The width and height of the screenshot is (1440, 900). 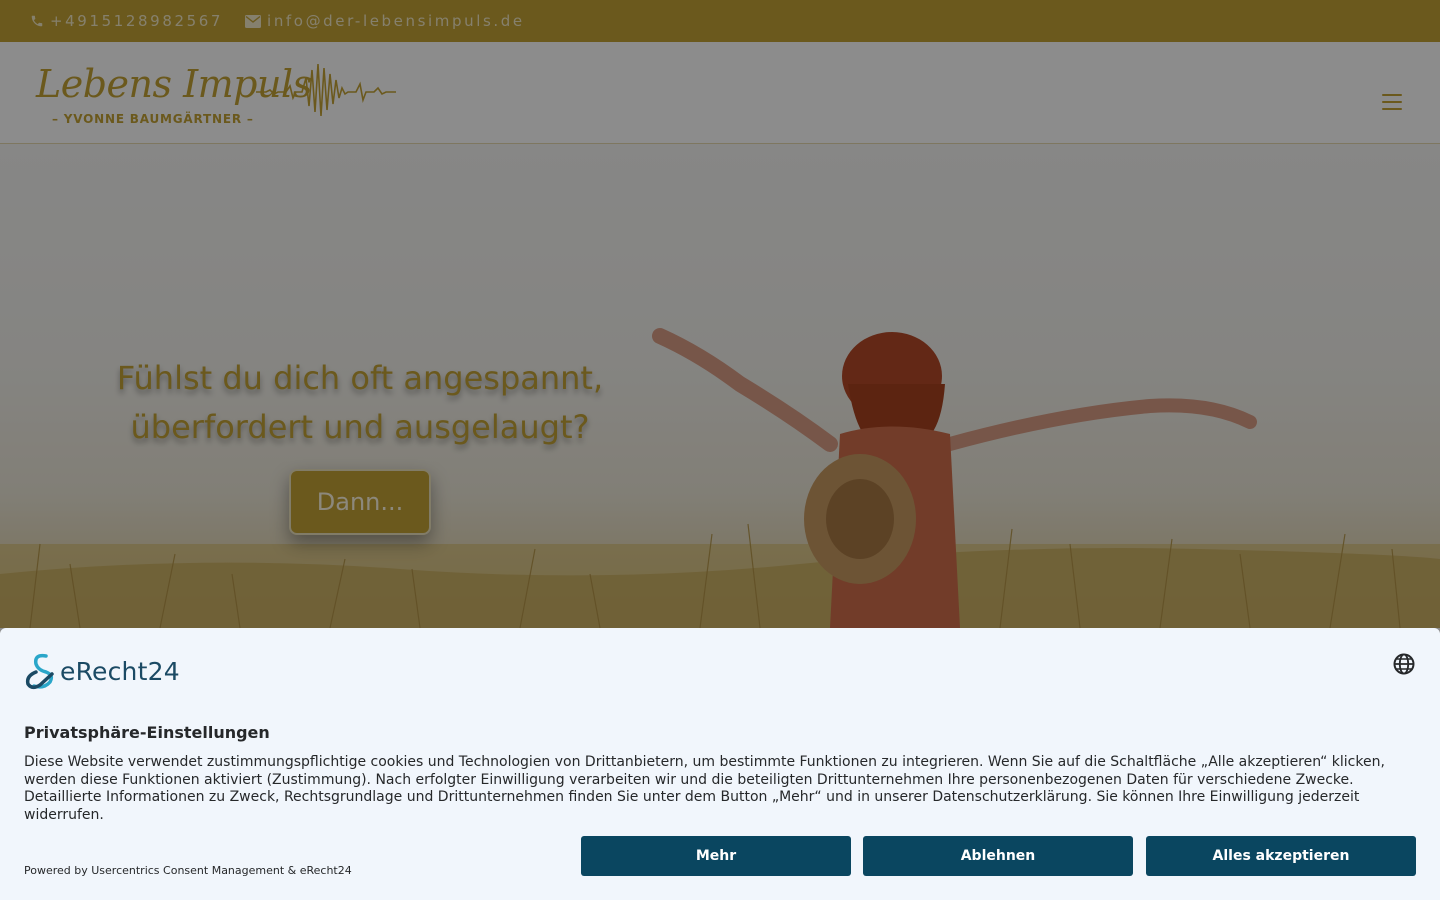 What do you see at coordinates (1404, 664) in the screenshot?
I see `globe-icon` at bounding box center [1404, 664].